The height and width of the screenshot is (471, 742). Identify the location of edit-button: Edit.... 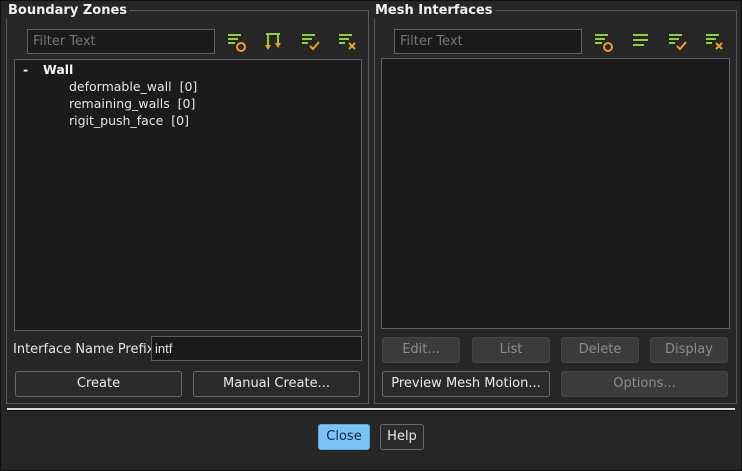
(421, 350).